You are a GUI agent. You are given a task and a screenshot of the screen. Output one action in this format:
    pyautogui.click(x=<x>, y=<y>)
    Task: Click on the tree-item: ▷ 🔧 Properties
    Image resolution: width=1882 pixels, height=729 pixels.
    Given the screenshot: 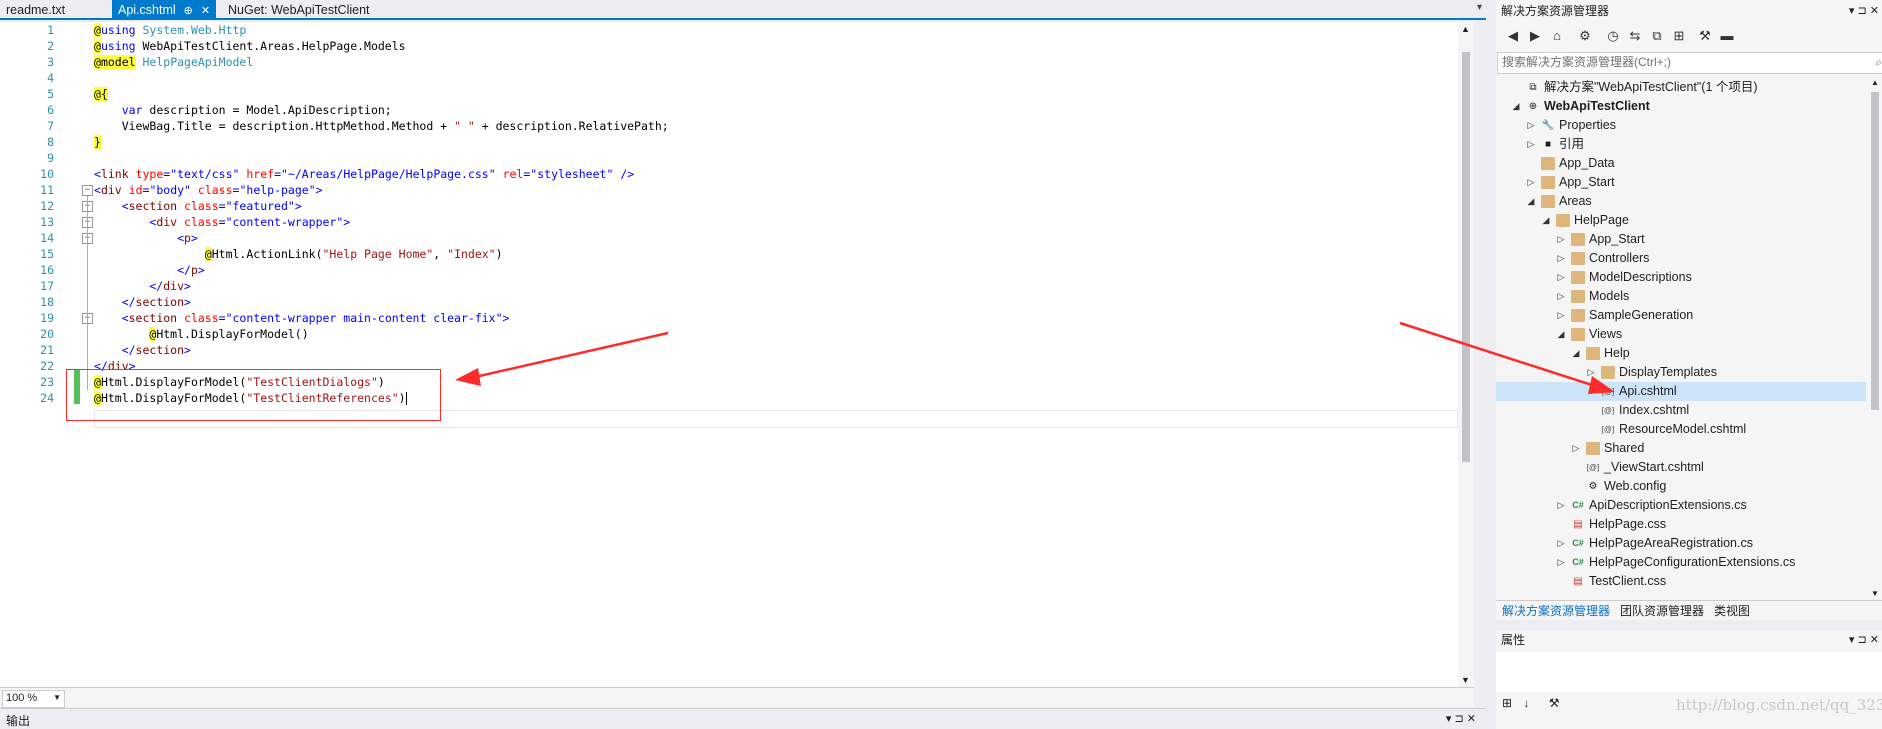 What is the action you would take?
    pyautogui.click(x=1681, y=125)
    